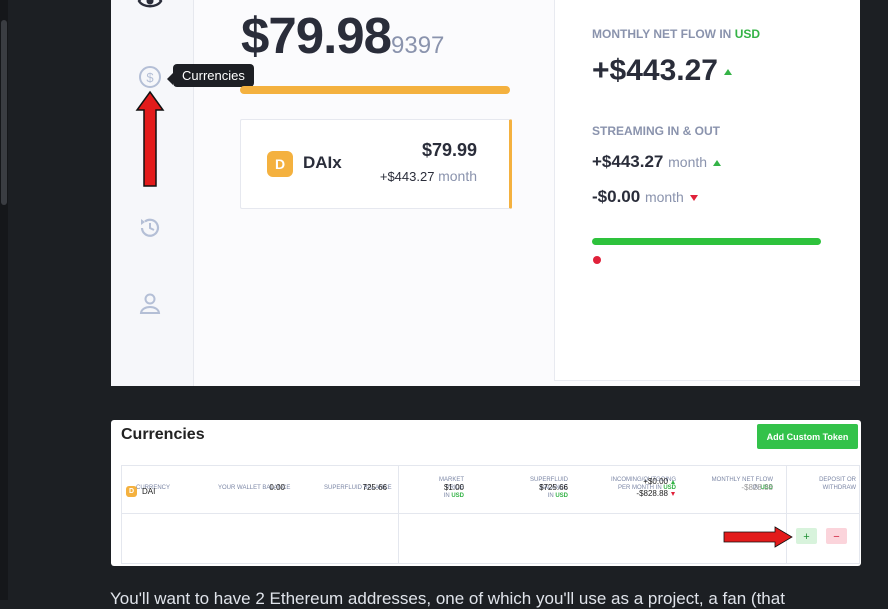  I want to click on row-outgoing: -$828.88, so click(652, 493).